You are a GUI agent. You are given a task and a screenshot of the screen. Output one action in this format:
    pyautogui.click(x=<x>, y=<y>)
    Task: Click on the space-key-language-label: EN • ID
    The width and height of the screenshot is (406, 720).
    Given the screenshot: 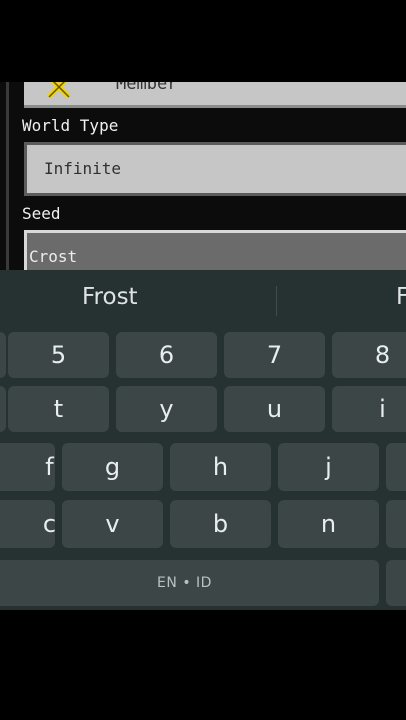 What is the action you would take?
    pyautogui.click(x=184, y=583)
    